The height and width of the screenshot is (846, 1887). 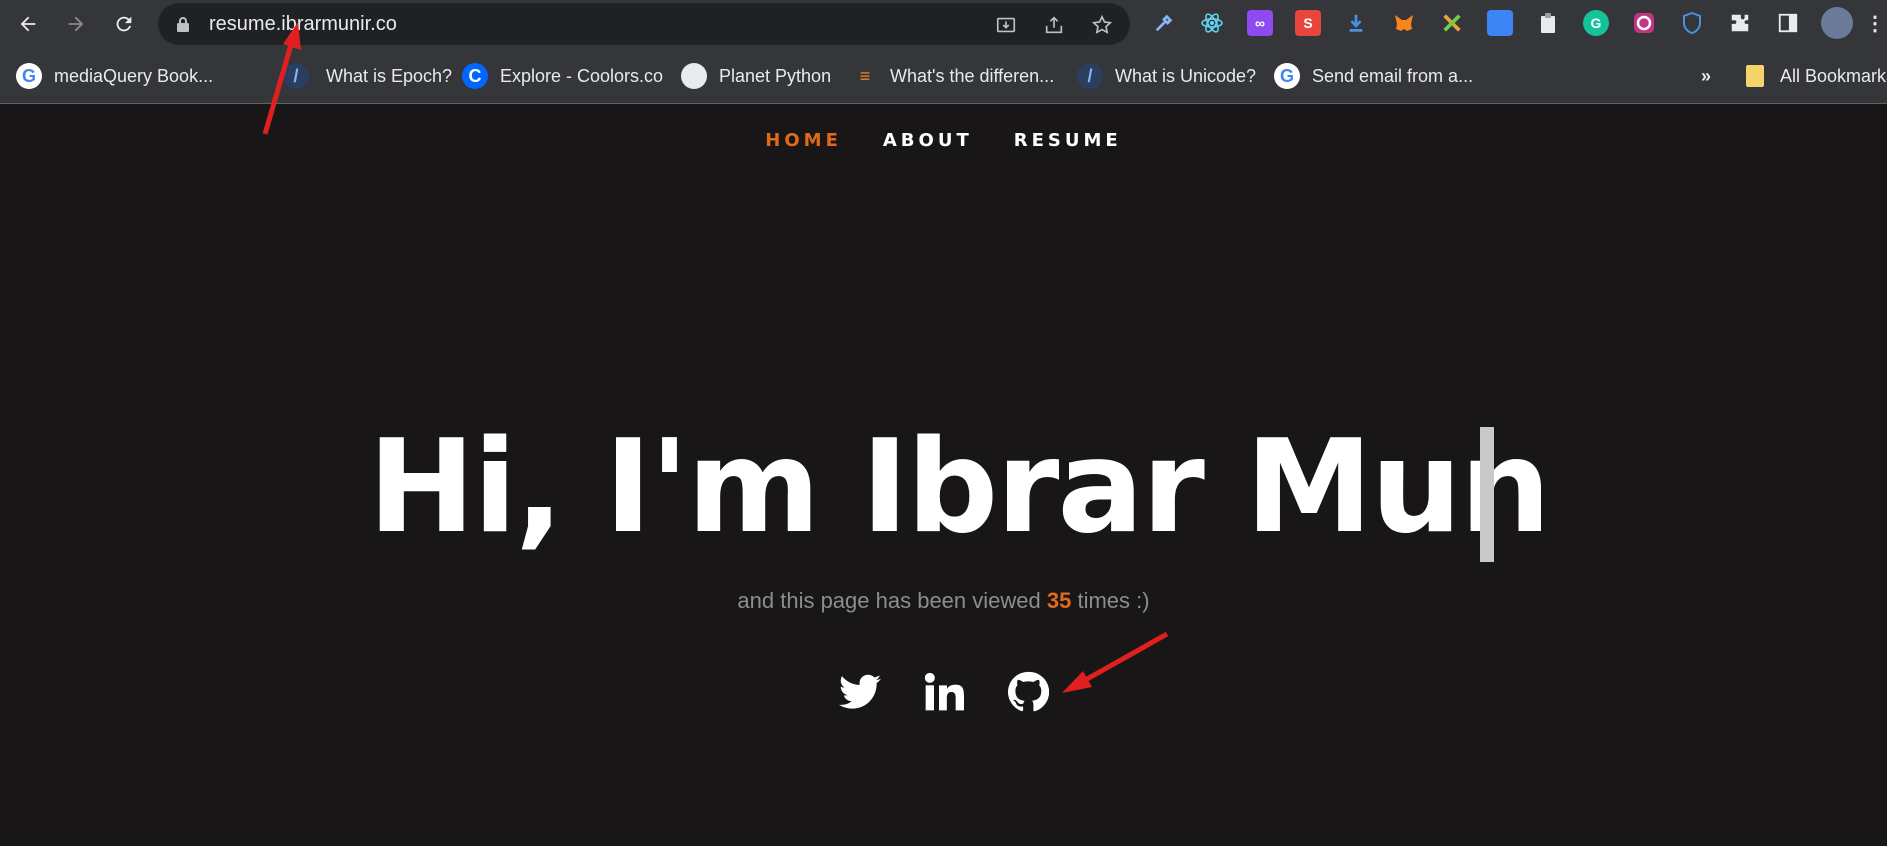 I want to click on nav-about: ABOUT, so click(x=928, y=140).